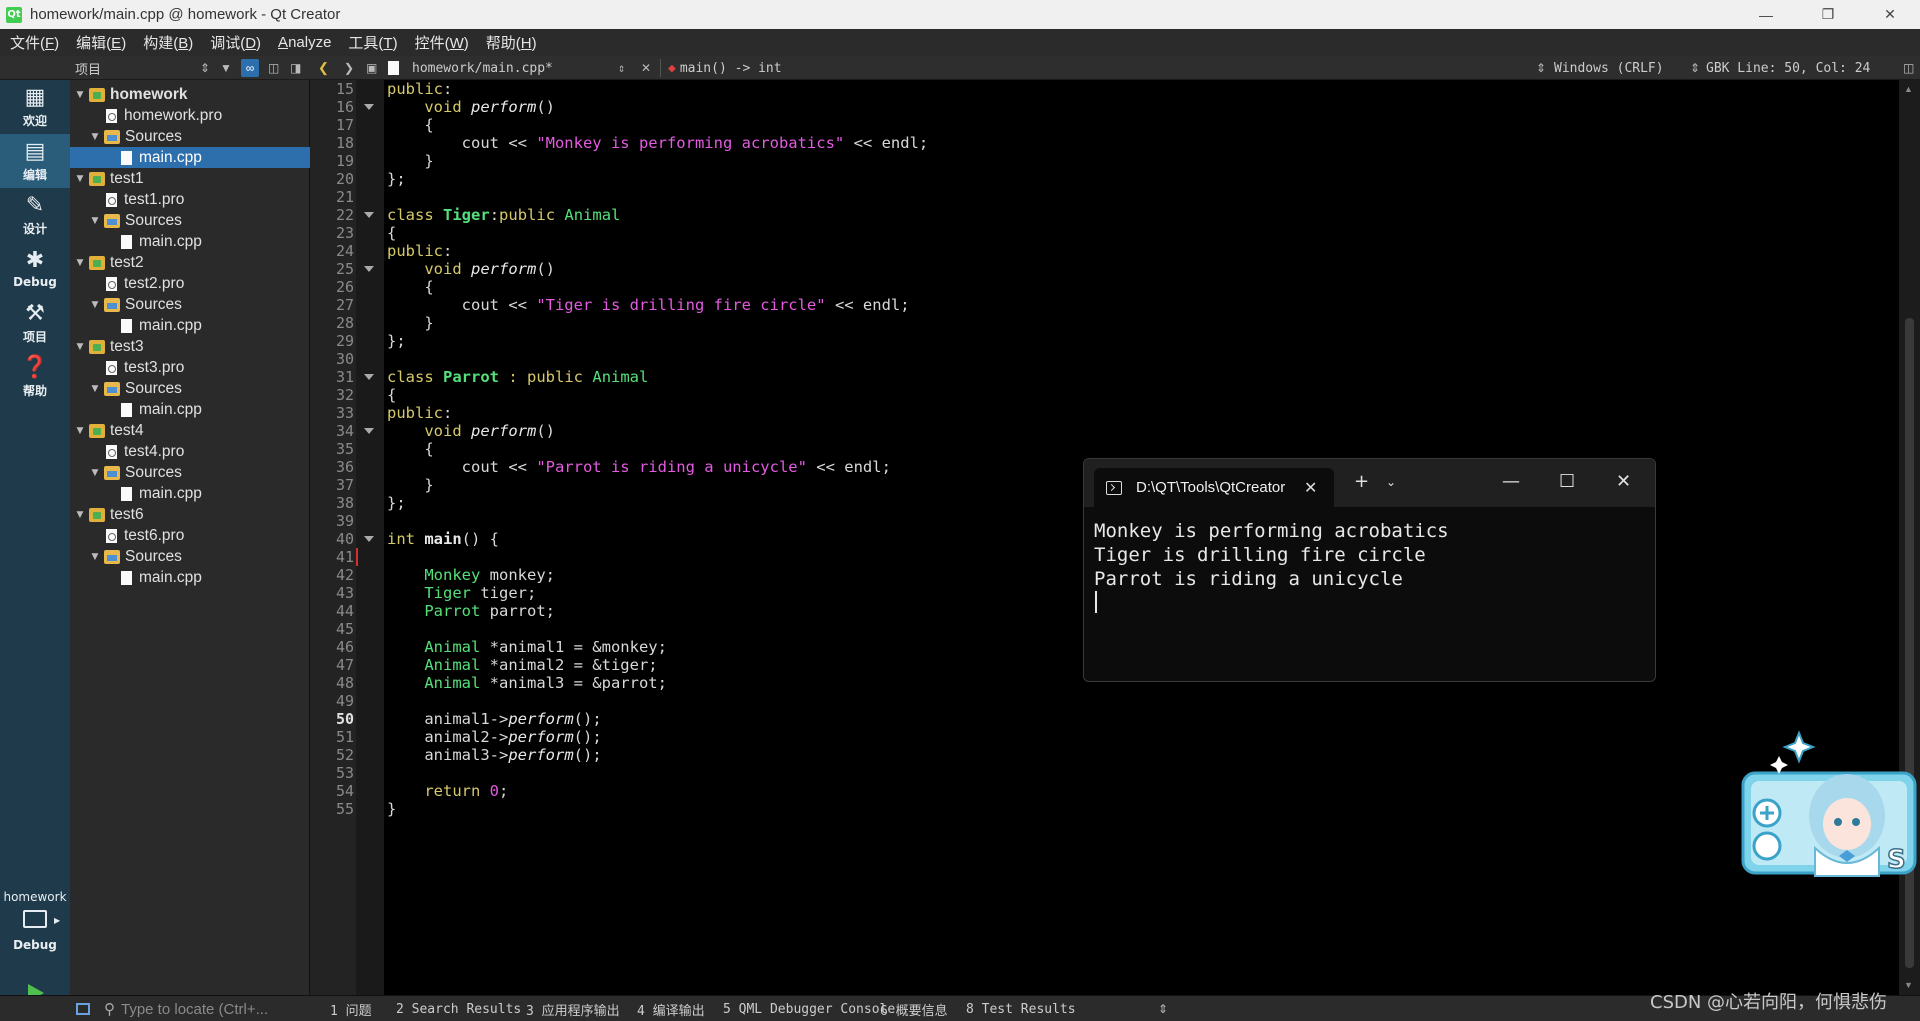  I want to click on back-icon: ❮, so click(323, 68).